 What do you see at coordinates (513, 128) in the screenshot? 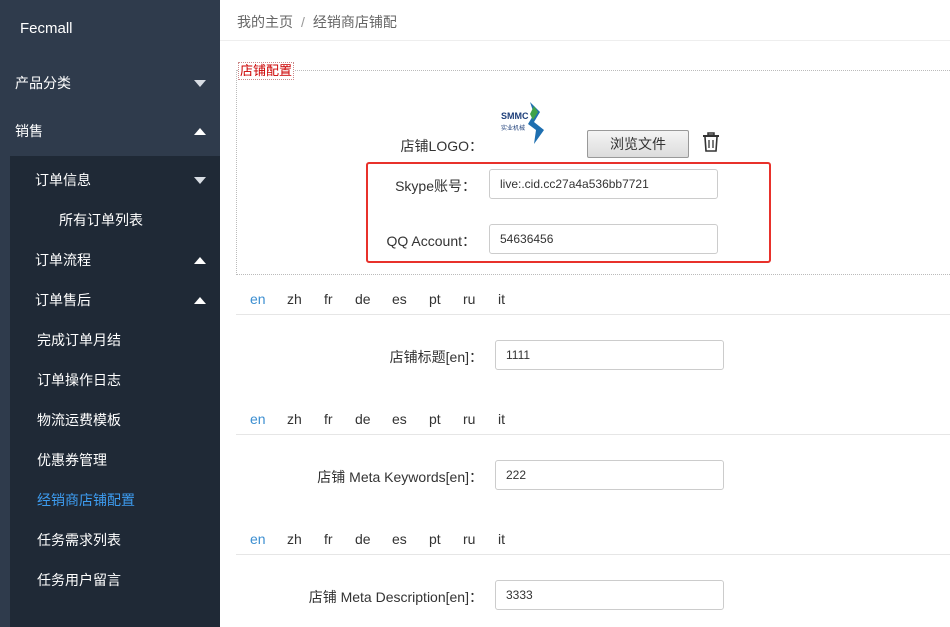
I see `logo-subtext: 实业机械` at bounding box center [513, 128].